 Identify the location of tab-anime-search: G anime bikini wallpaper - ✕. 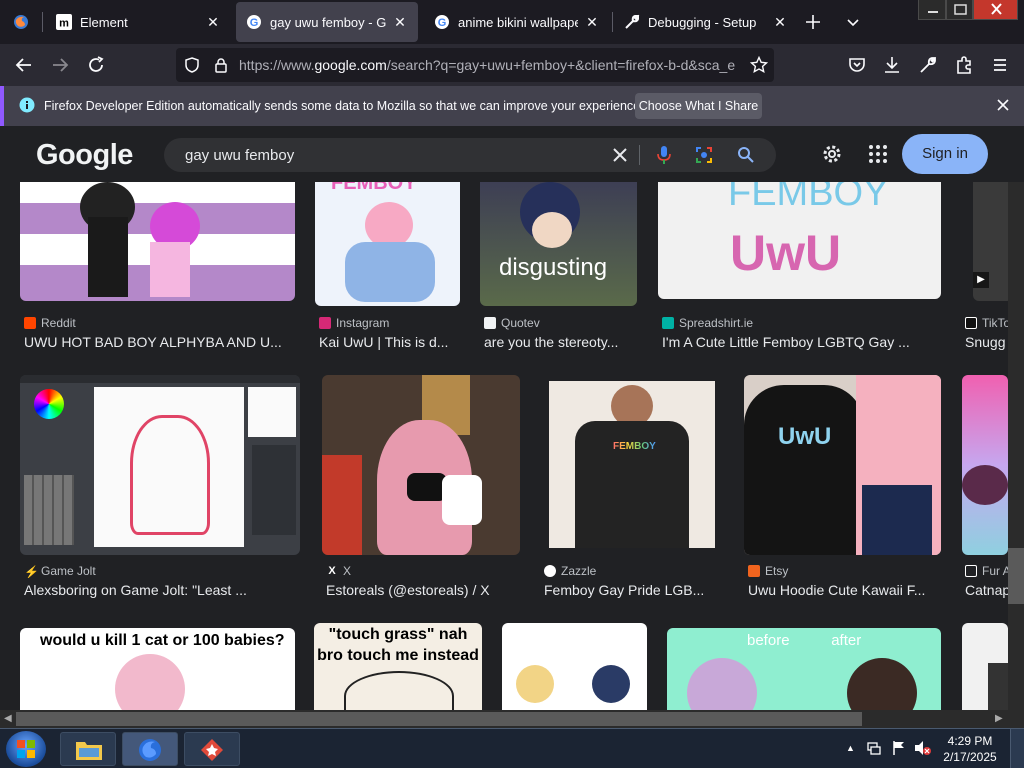
(517, 22).